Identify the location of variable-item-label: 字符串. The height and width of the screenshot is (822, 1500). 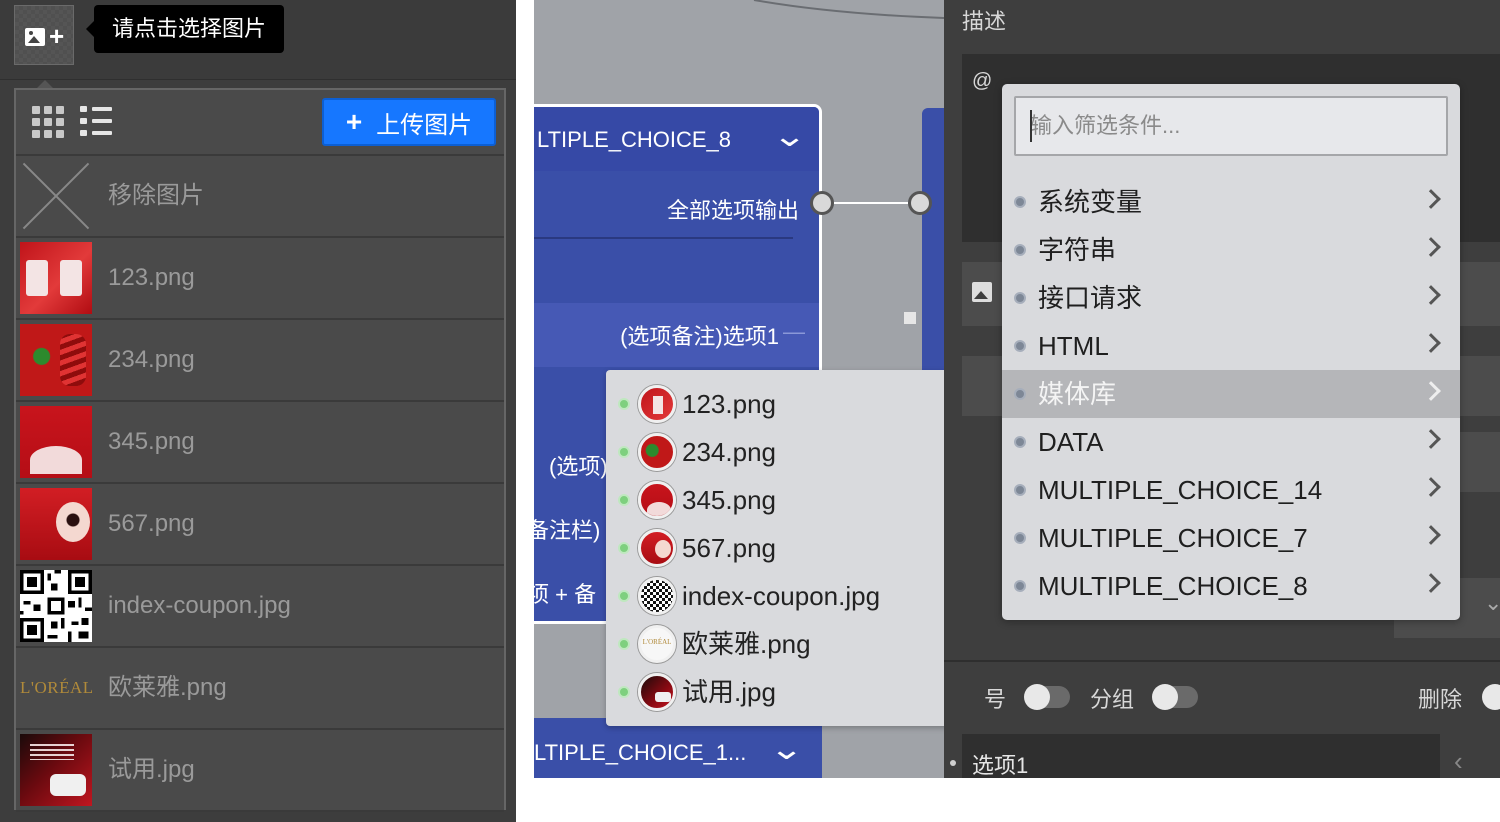
(1077, 250).